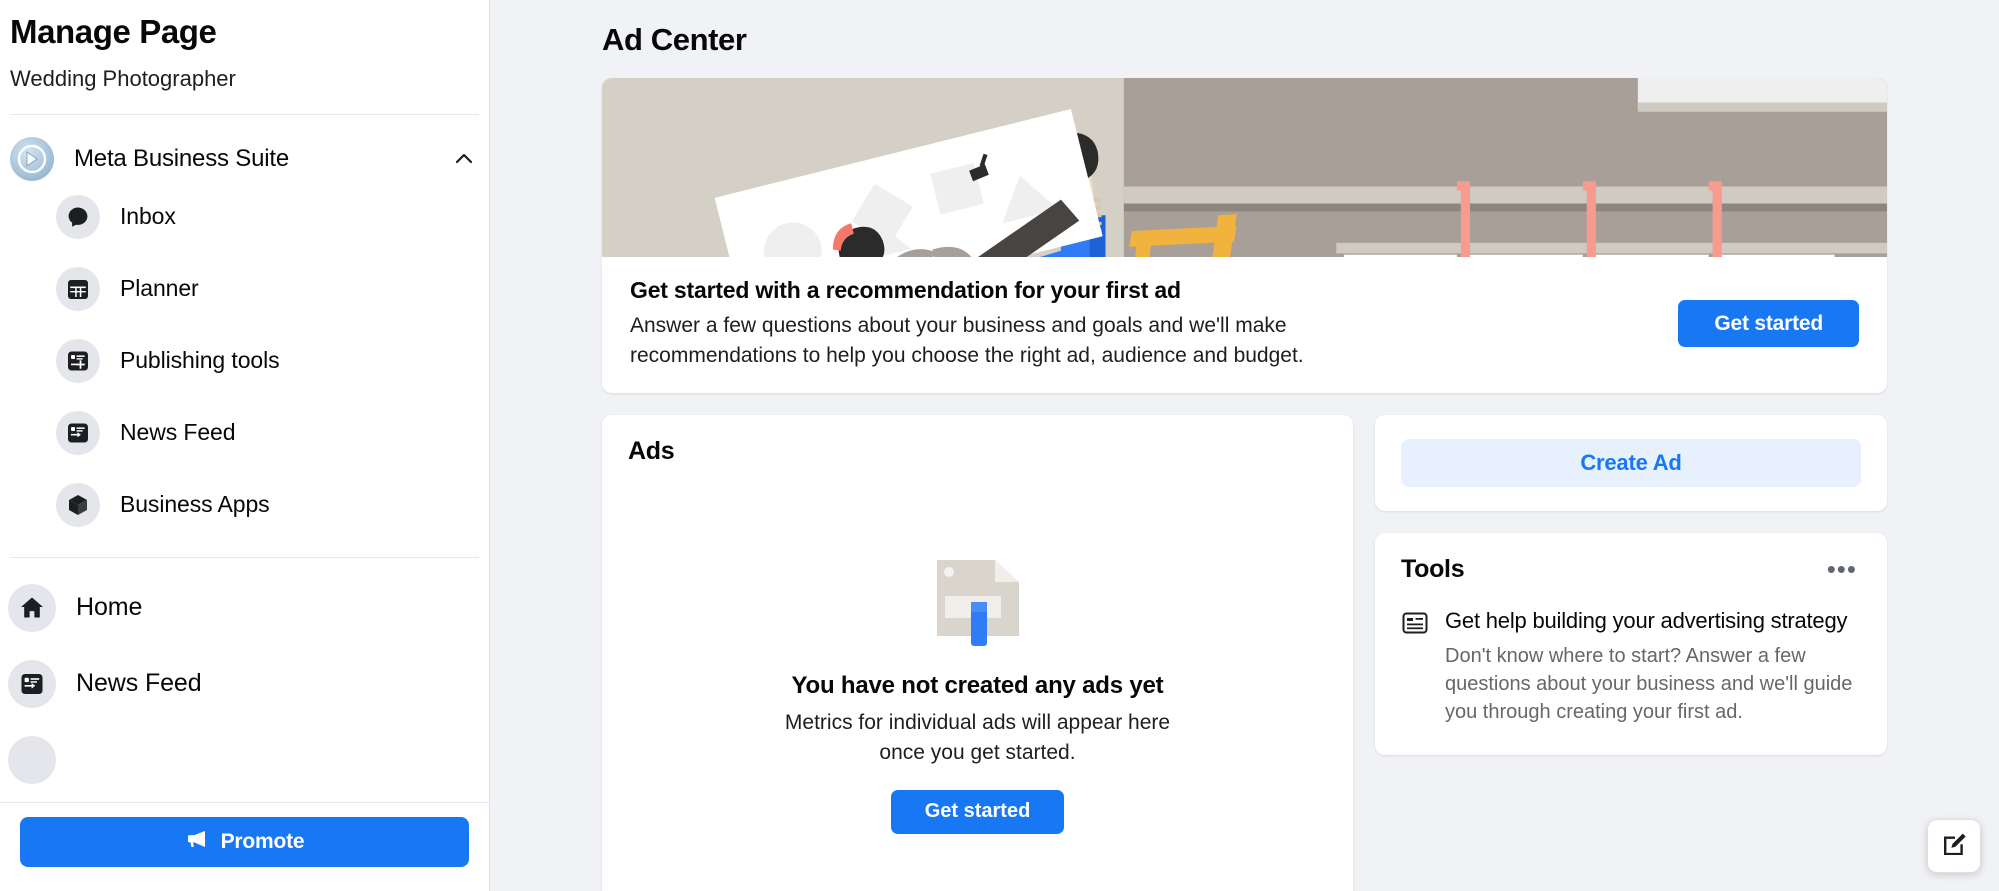  Describe the element at coordinates (244, 608) in the screenshot. I see `sidebar-item-home: Home` at that location.